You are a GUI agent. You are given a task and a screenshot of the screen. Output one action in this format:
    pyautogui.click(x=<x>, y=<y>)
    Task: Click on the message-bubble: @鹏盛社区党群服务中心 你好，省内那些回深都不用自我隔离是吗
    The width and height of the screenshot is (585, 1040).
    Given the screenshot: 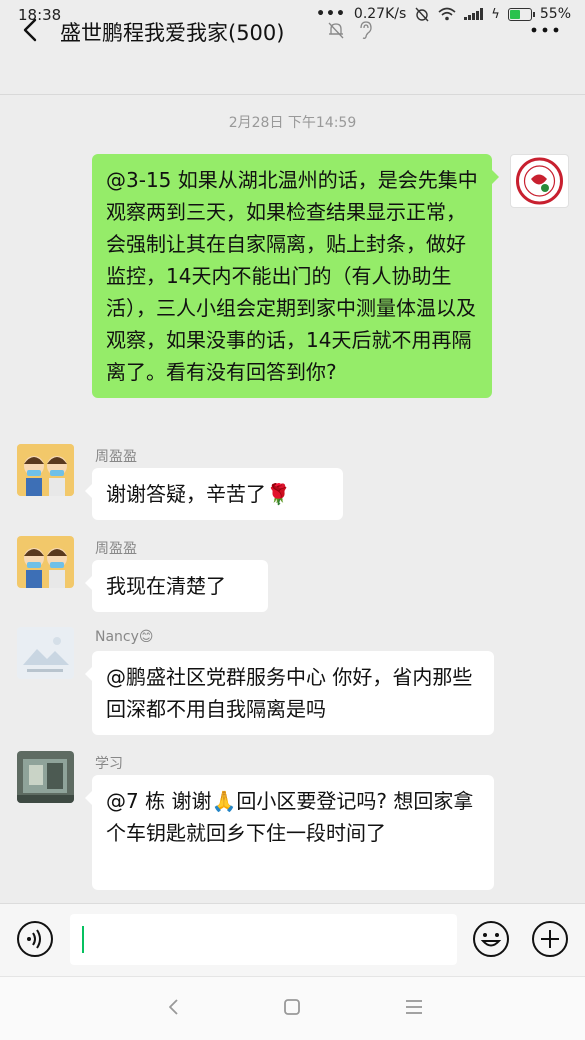 What is the action you would take?
    pyautogui.click(x=289, y=693)
    